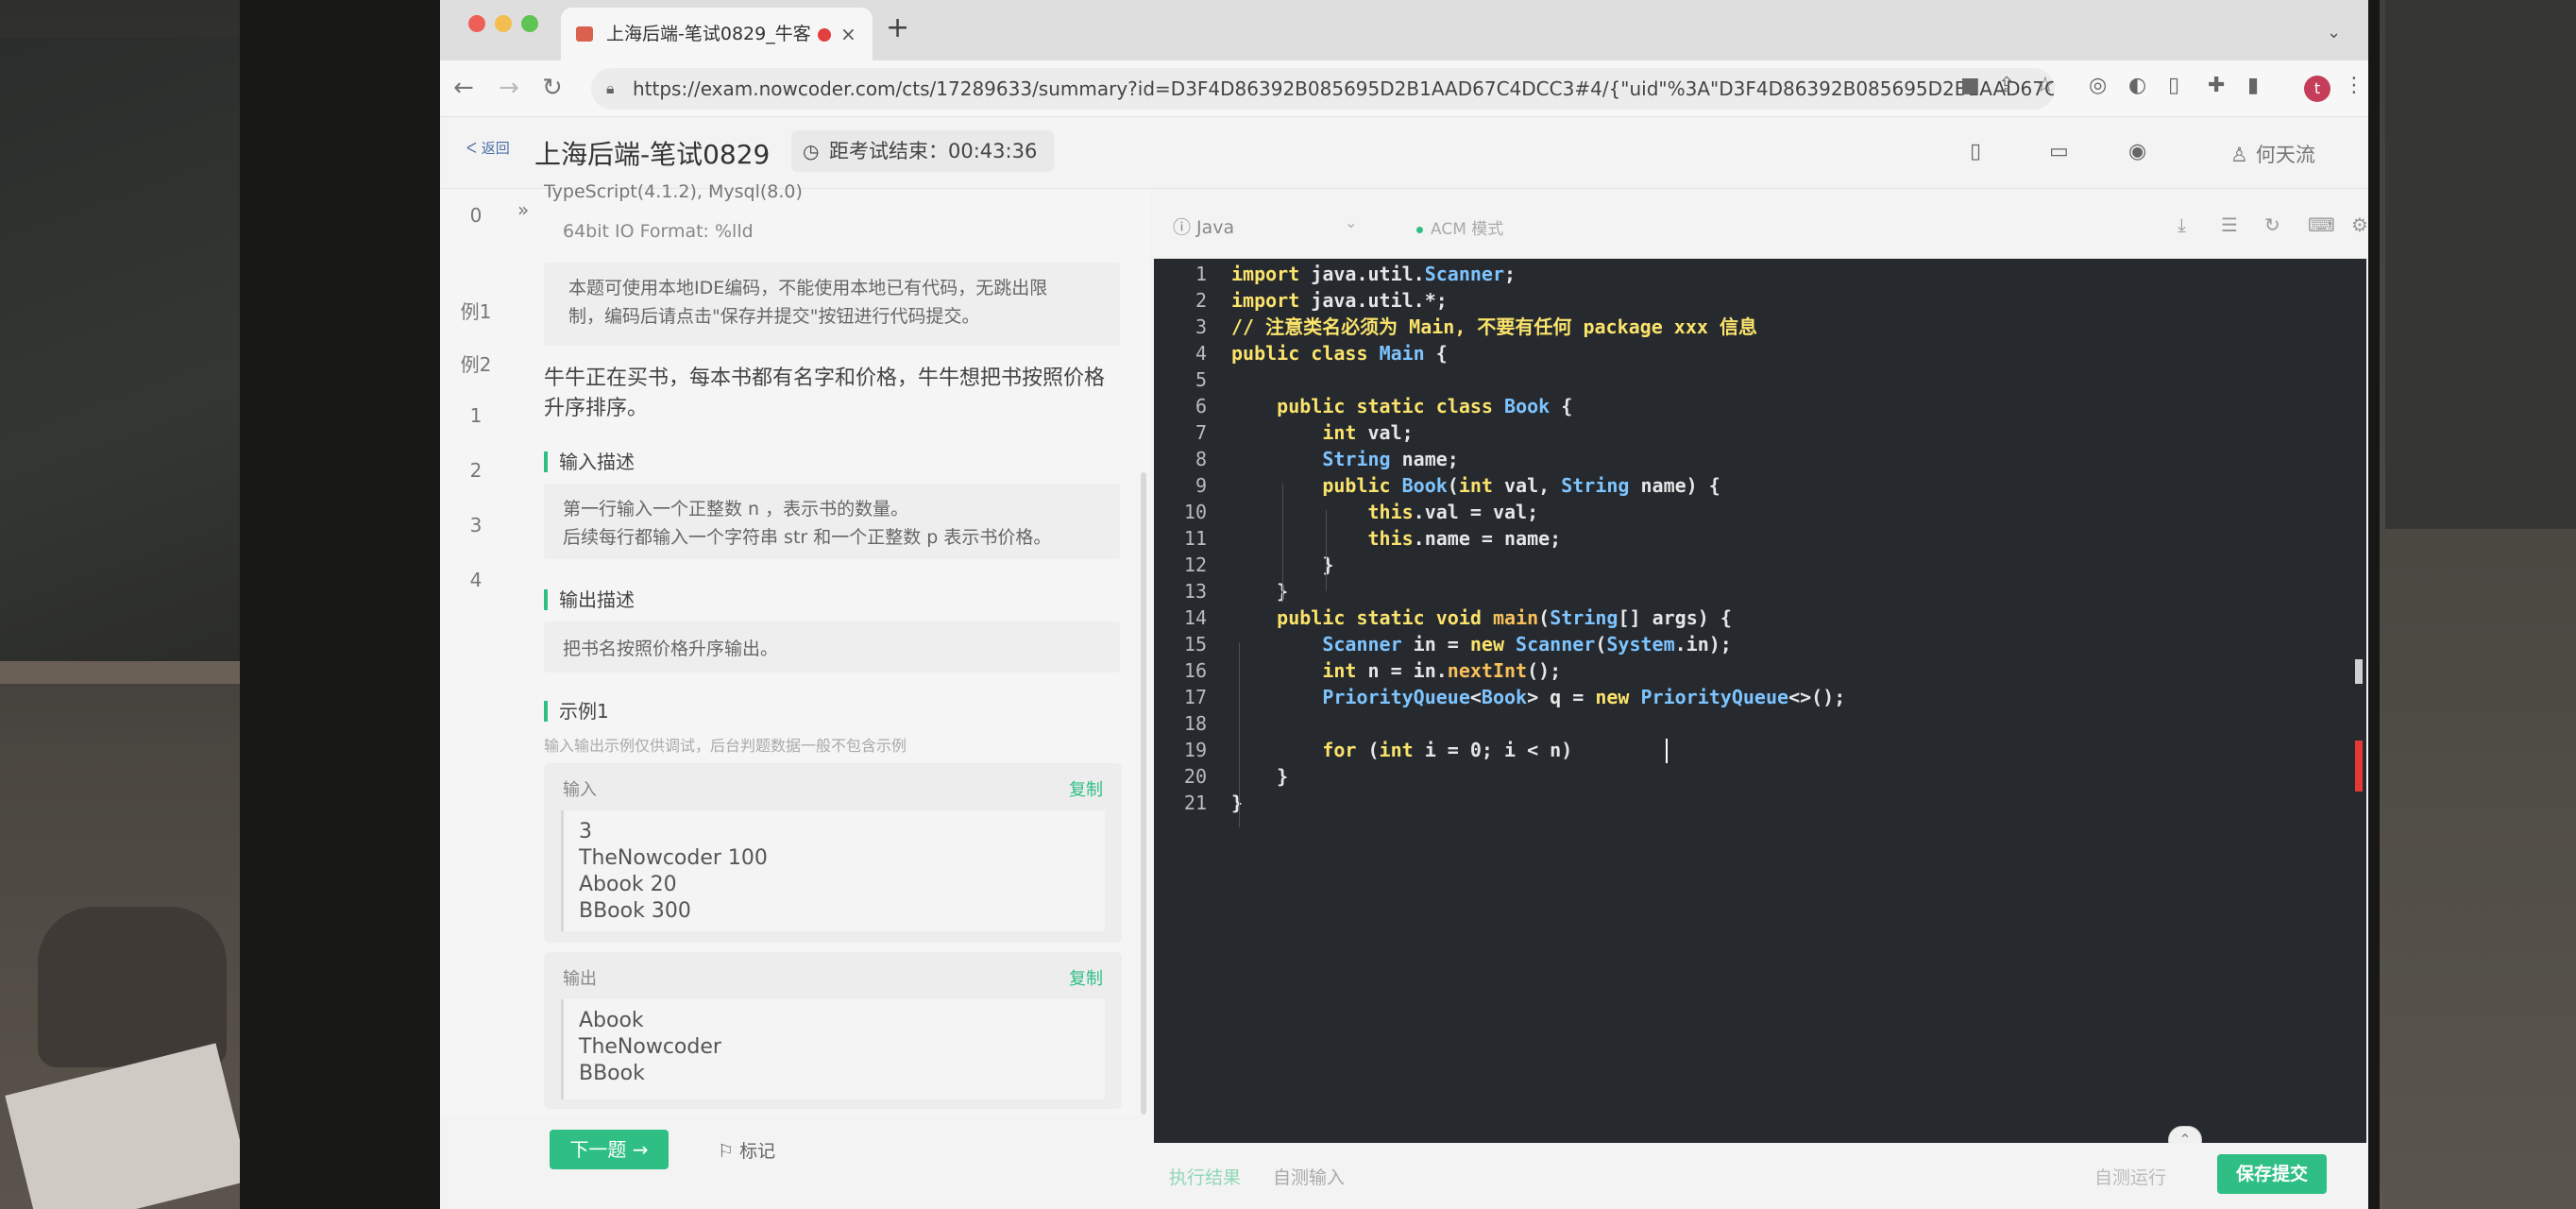  What do you see at coordinates (2098, 85) in the screenshot?
I see `extension-owl-icon: ◎` at bounding box center [2098, 85].